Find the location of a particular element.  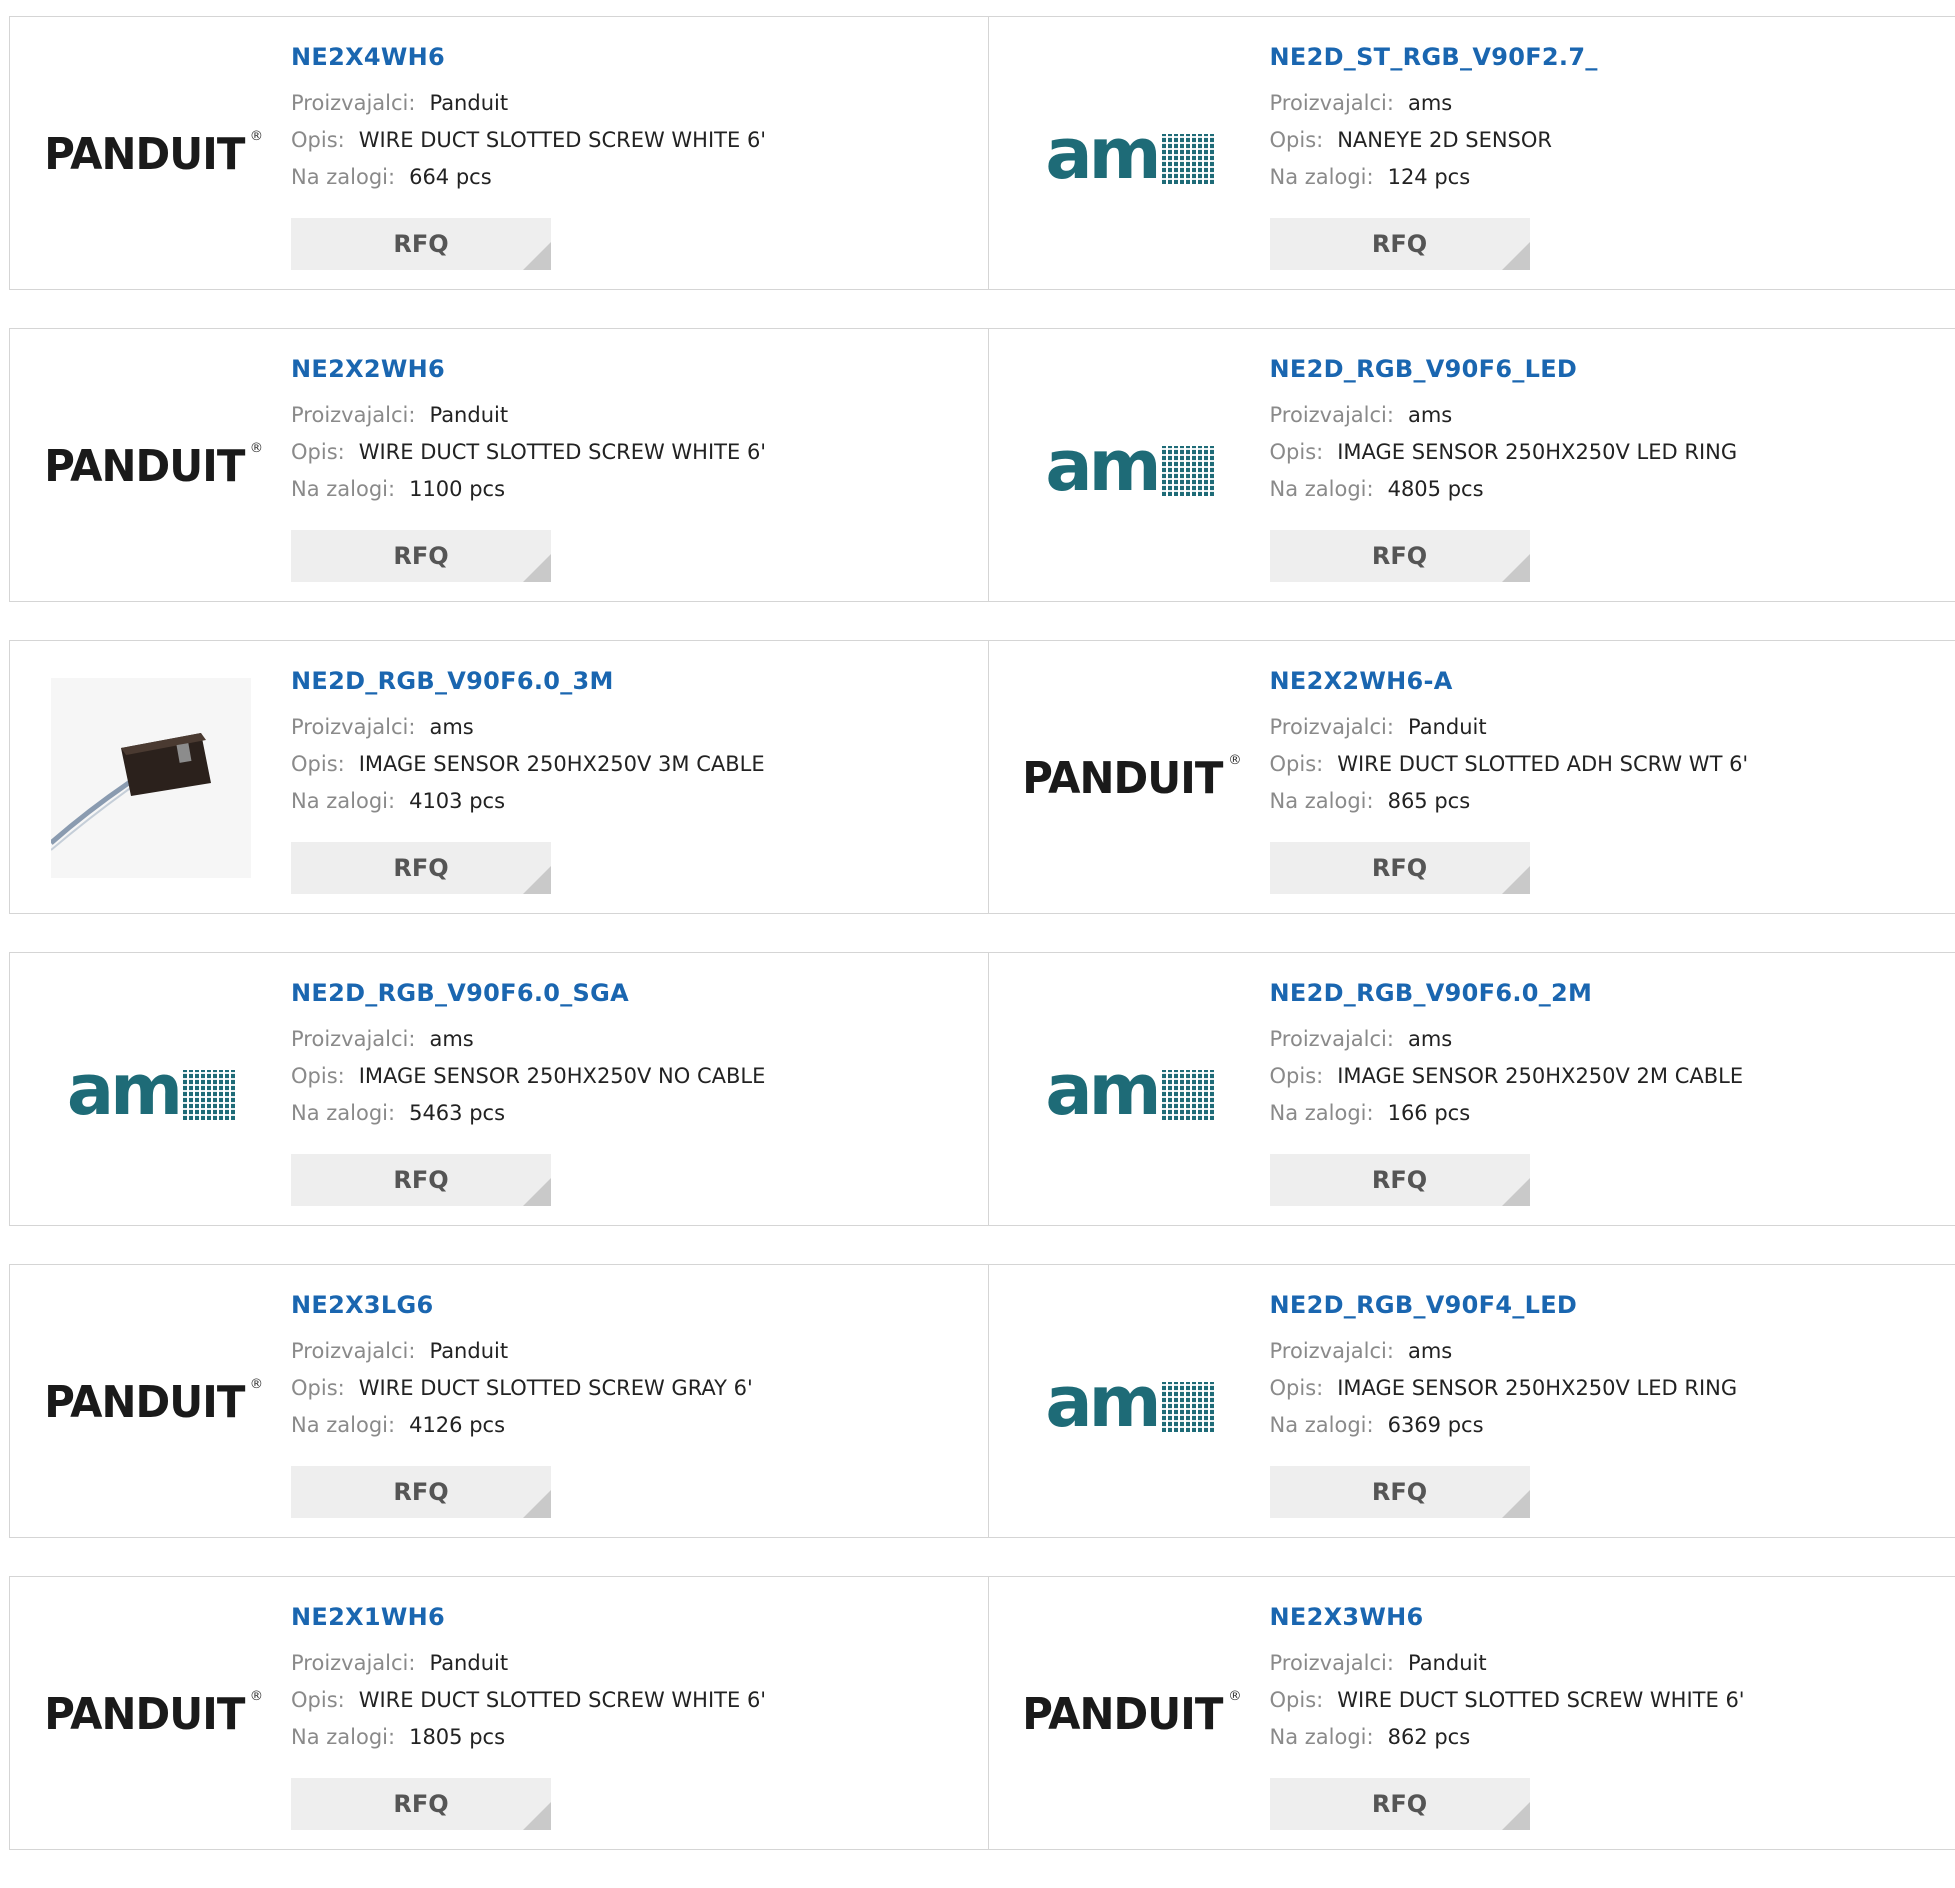

description-value: WIRE DUCT SLOTTED SCREW GRAY 6' is located at coordinates (556, 1388).